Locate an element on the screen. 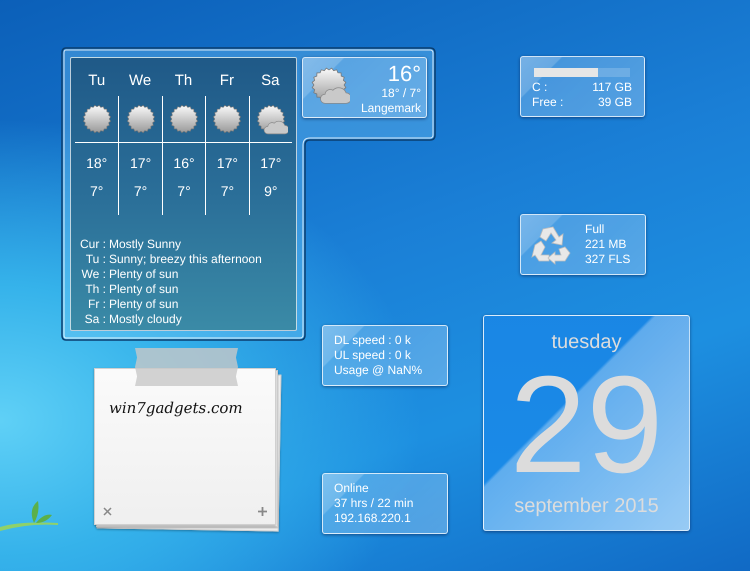 The image size is (750, 571). day-label: Th : is located at coordinates (95, 289).